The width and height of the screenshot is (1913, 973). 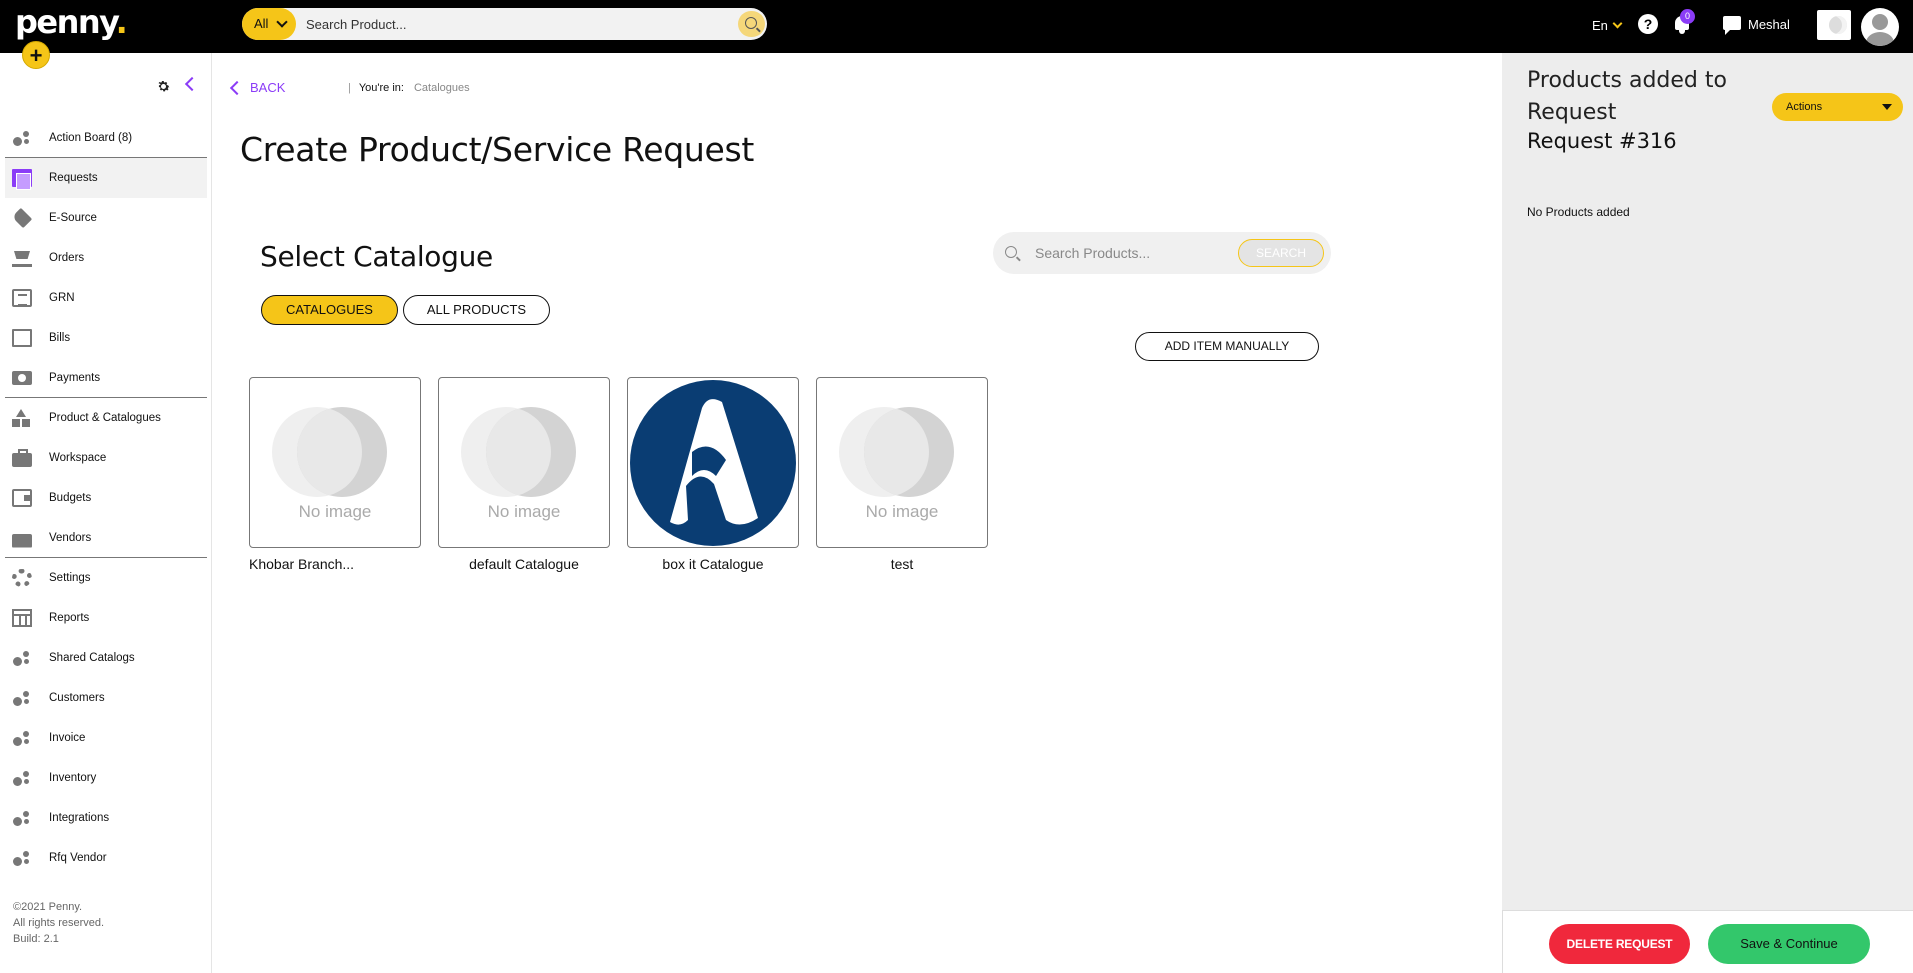 I want to click on tab-catalogues: CATALOGUES, so click(x=329, y=310).